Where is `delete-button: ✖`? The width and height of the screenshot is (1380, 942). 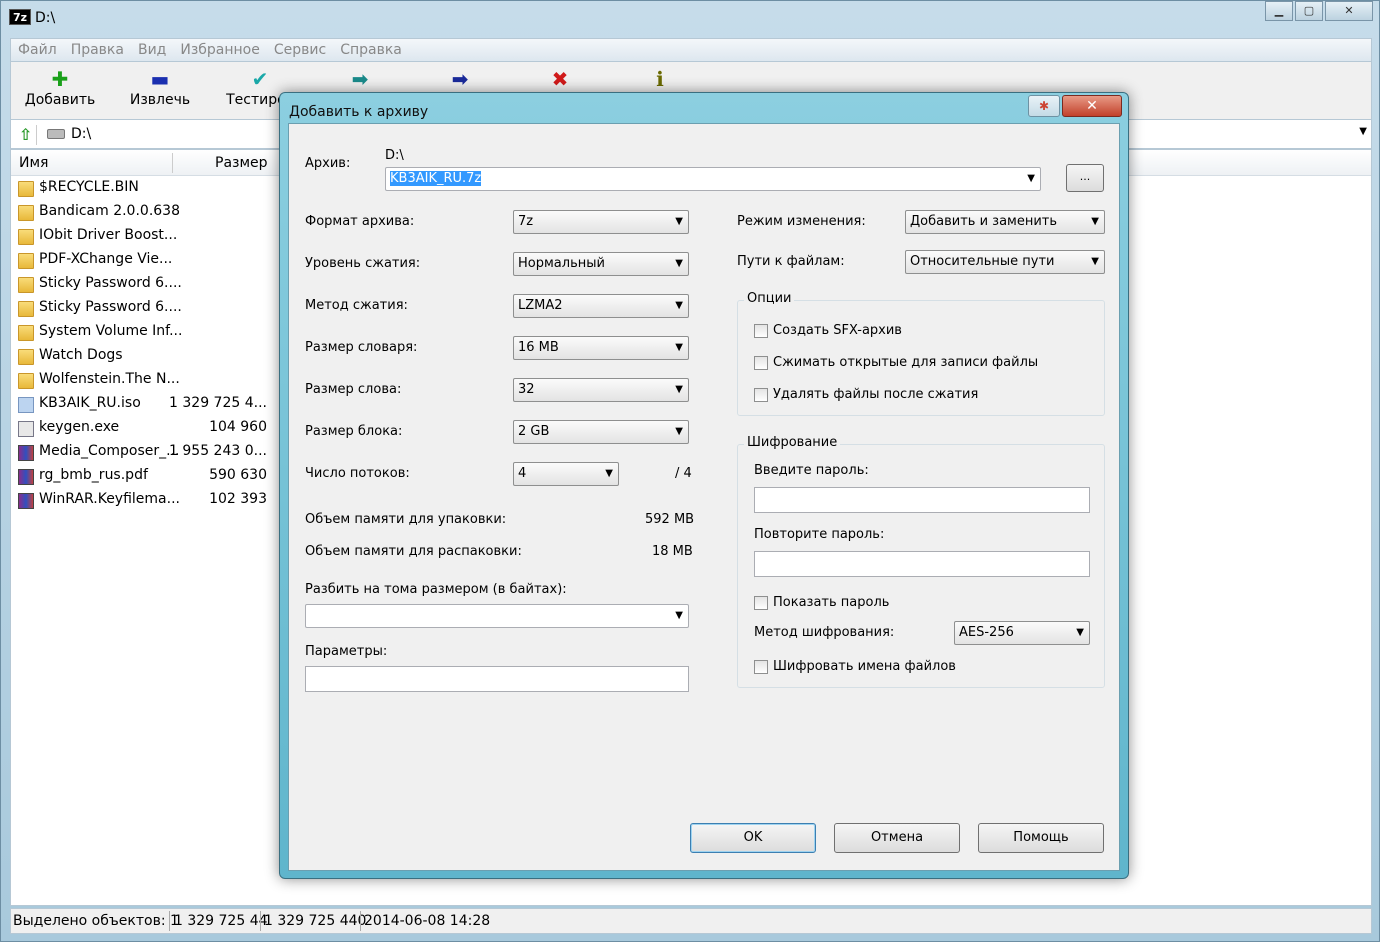 delete-button: ✖ is located at coordinates (560, 79).